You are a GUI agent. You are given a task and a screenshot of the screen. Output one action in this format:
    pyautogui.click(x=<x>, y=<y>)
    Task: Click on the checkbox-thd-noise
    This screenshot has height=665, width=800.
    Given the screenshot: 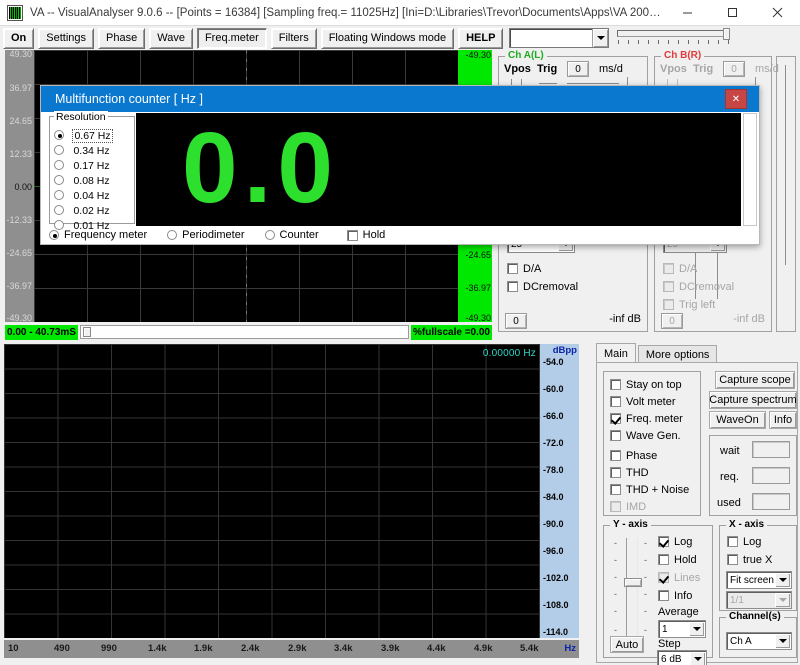 What is the action you would take?
    pyautogui.click(x=615, y=489)
    